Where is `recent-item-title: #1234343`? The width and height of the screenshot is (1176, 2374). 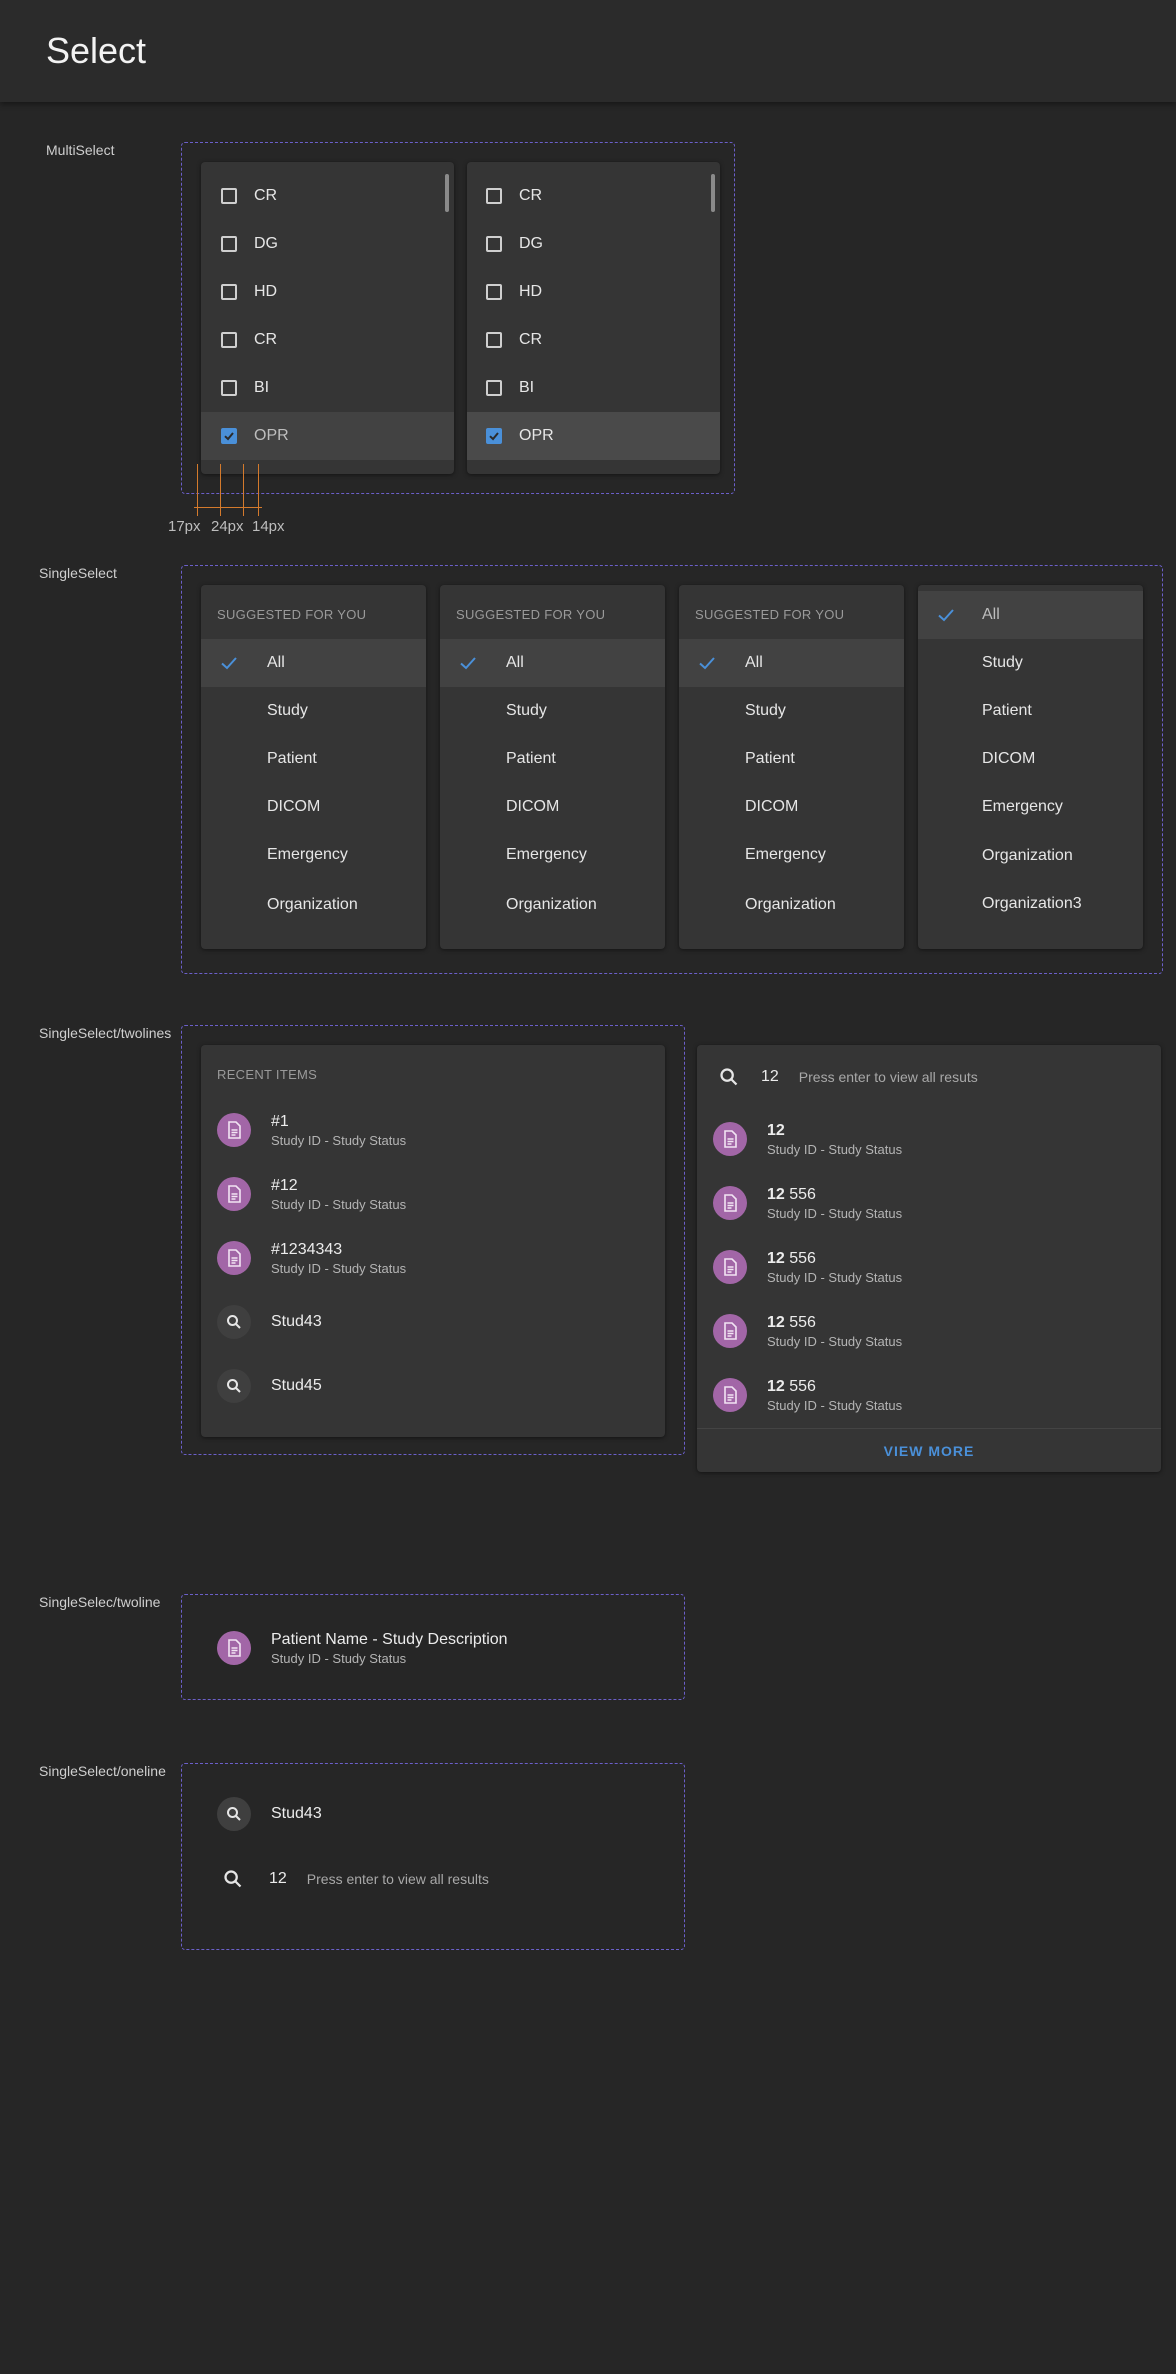
recent-item-title: #1234343 is located at coordinates (307, 1249).